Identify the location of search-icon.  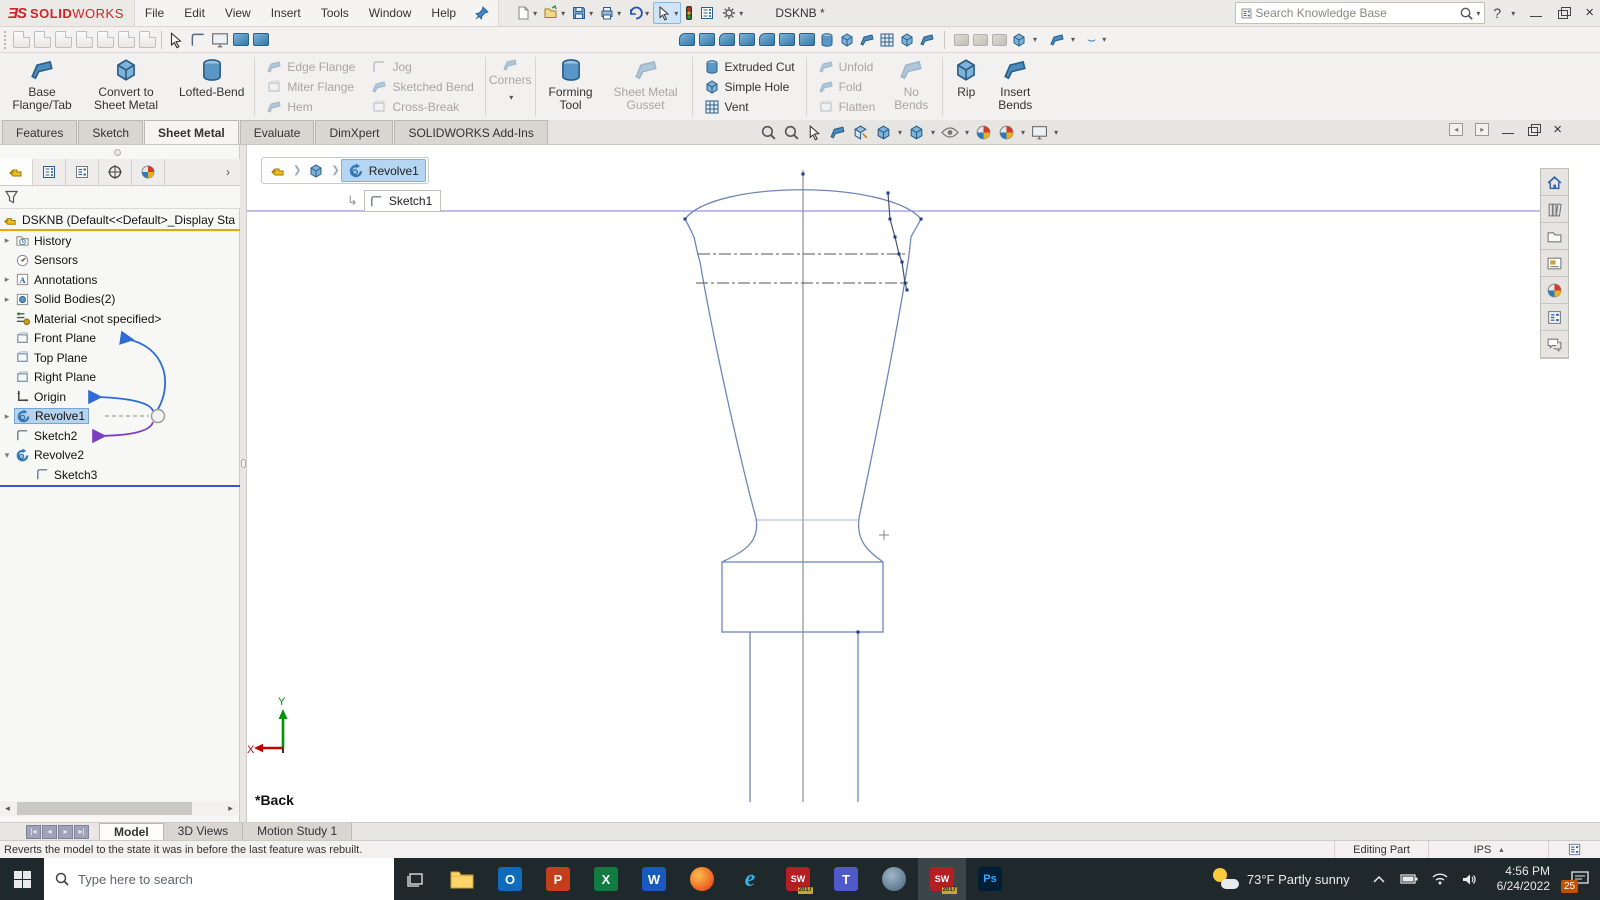
(1466, 13).